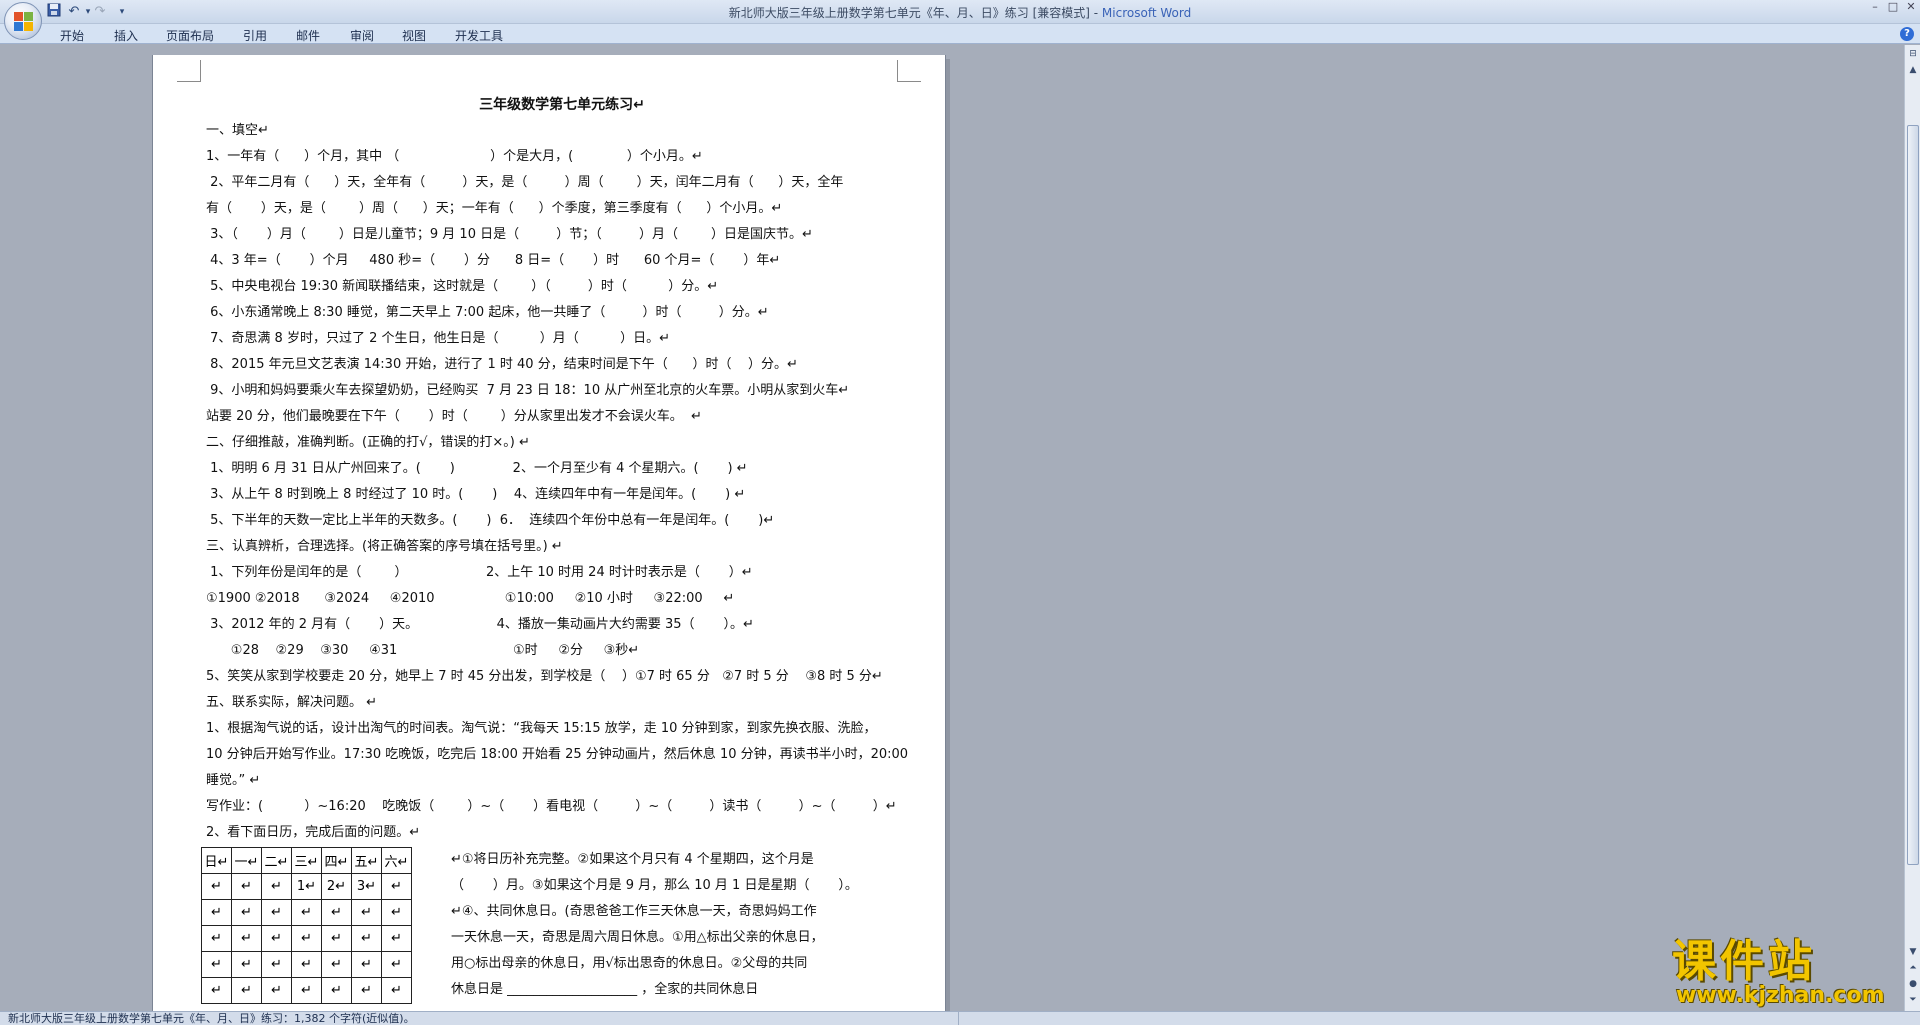 The image size is (1920, 1025). What do you see at coordinates (1913, 54) in the screenshot?
I see `ruler-toggle-icon: ⊟` at bounding box center [1913, 54].